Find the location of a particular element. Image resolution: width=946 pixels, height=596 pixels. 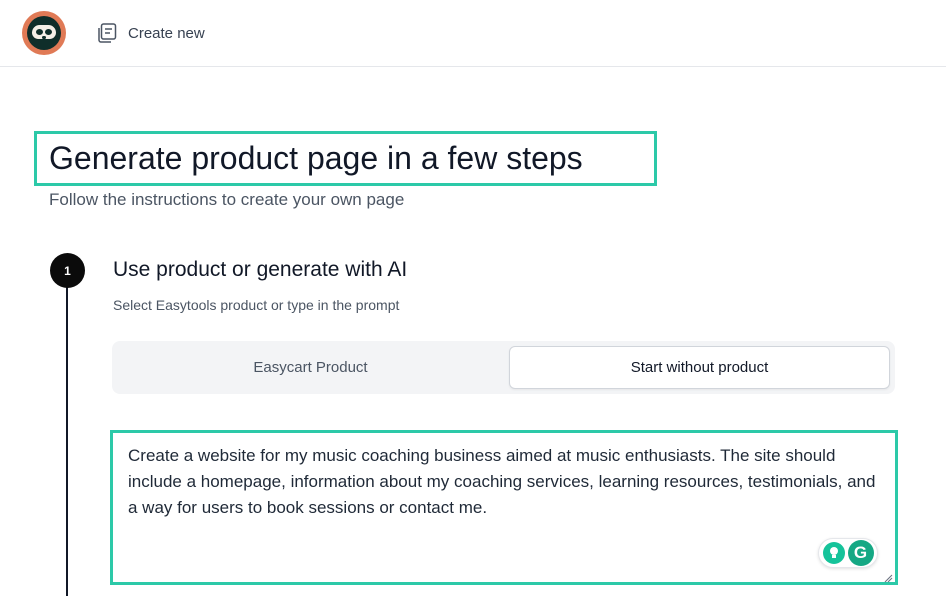

sloth-logo is located at coordinates (44, 33).